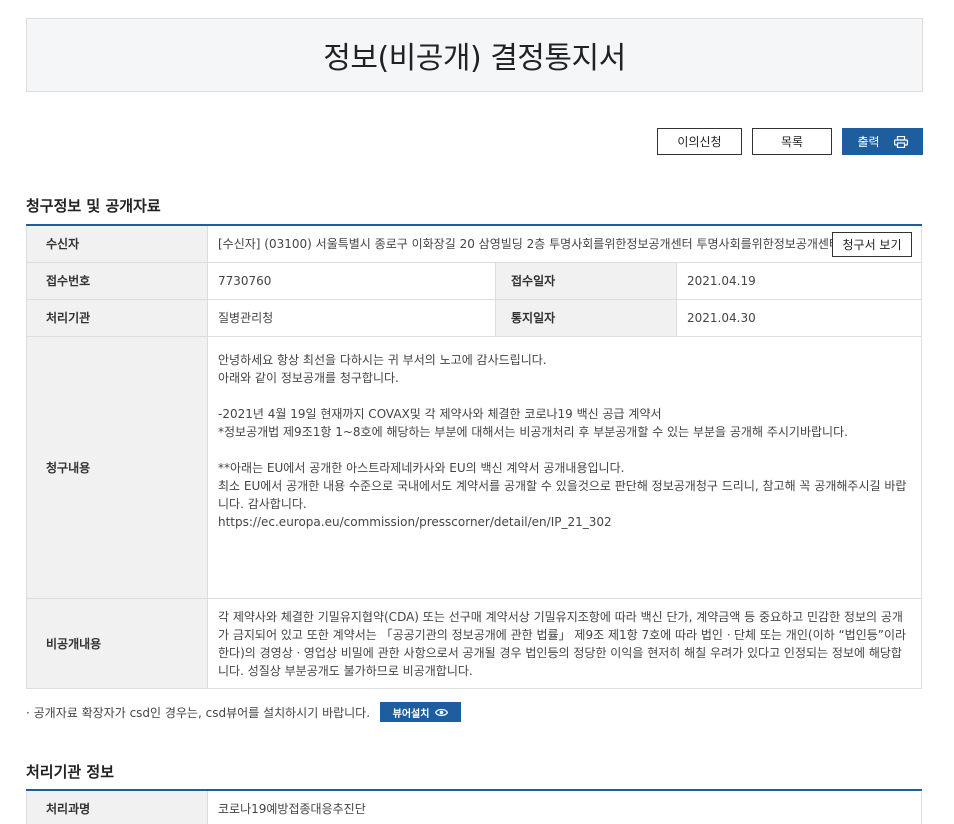 The image size is (954, 824). I want to click on view-request-button: 청구서 보기, so click(872, 244).